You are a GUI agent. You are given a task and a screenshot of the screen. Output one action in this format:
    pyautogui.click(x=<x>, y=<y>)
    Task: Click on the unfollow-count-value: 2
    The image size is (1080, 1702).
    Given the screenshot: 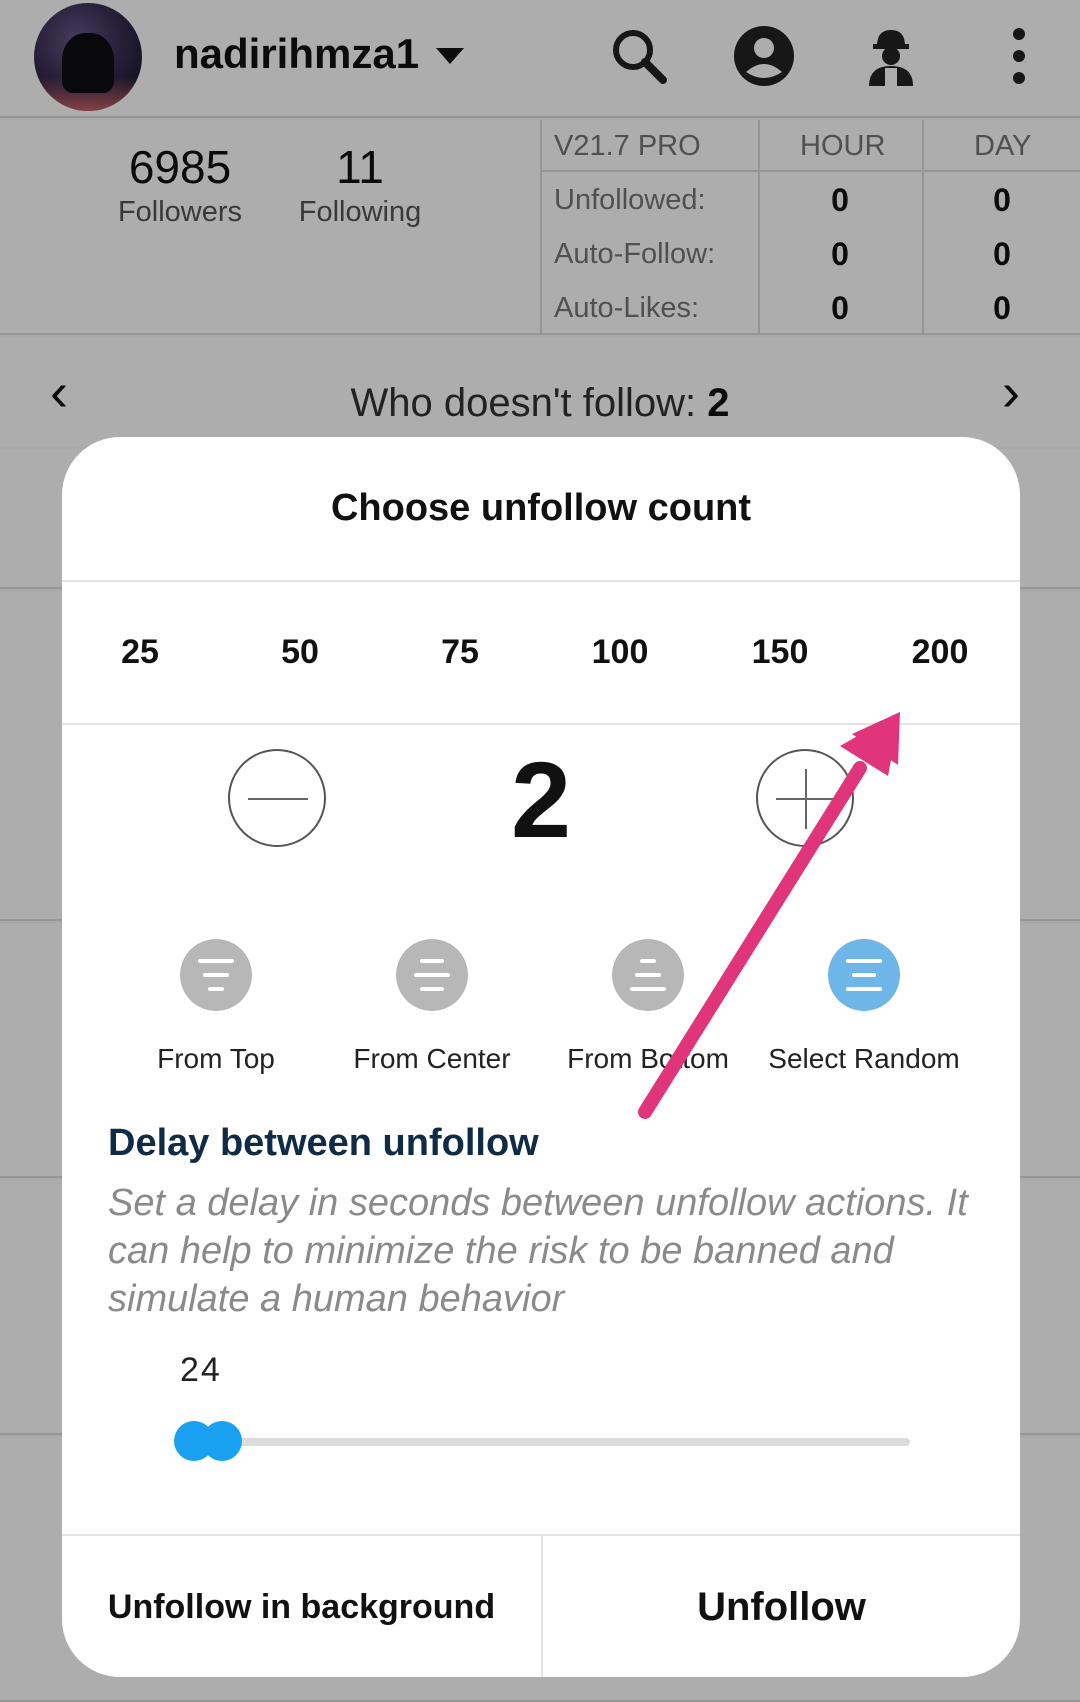 What is the action you would take?
    pyautogui.click(x=541, y=799)
    